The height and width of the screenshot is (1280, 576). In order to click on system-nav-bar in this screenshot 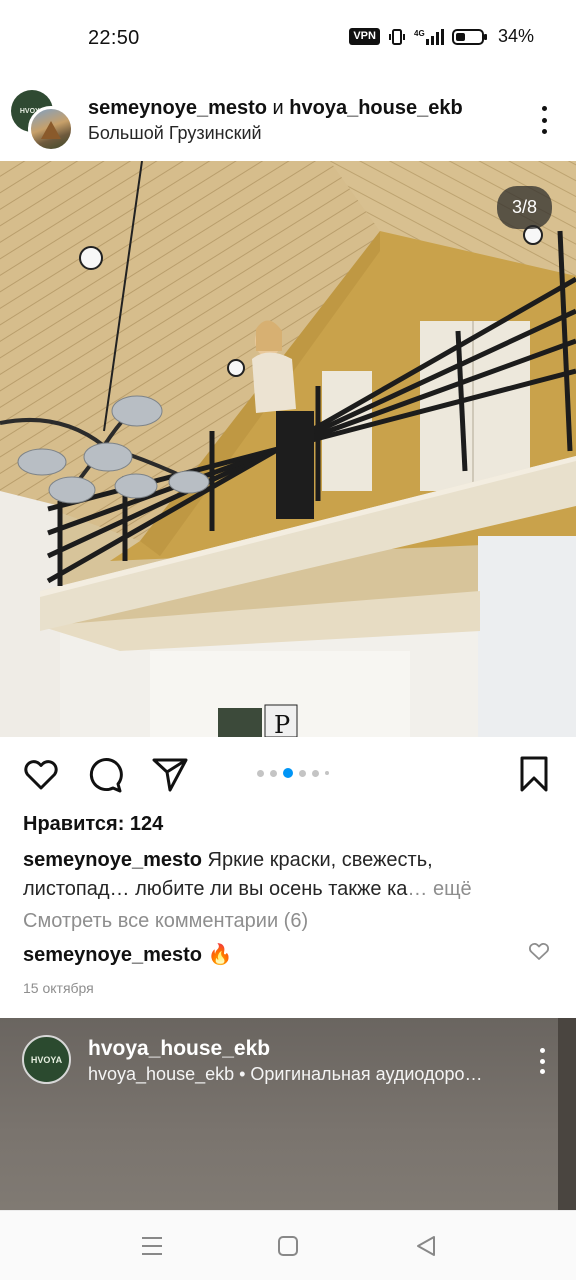, I will do `click(288, 1245)`.